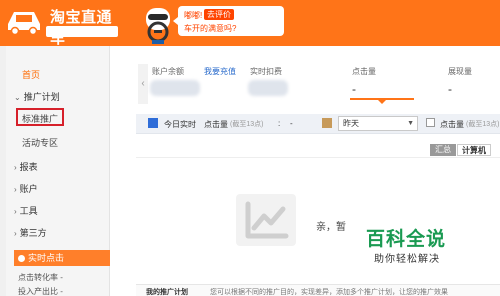  What do you see at coordinates (452, 124) in the screenshot?
I see `yesterday-clicks-label: 点击量` at bounding box center [452, 124].